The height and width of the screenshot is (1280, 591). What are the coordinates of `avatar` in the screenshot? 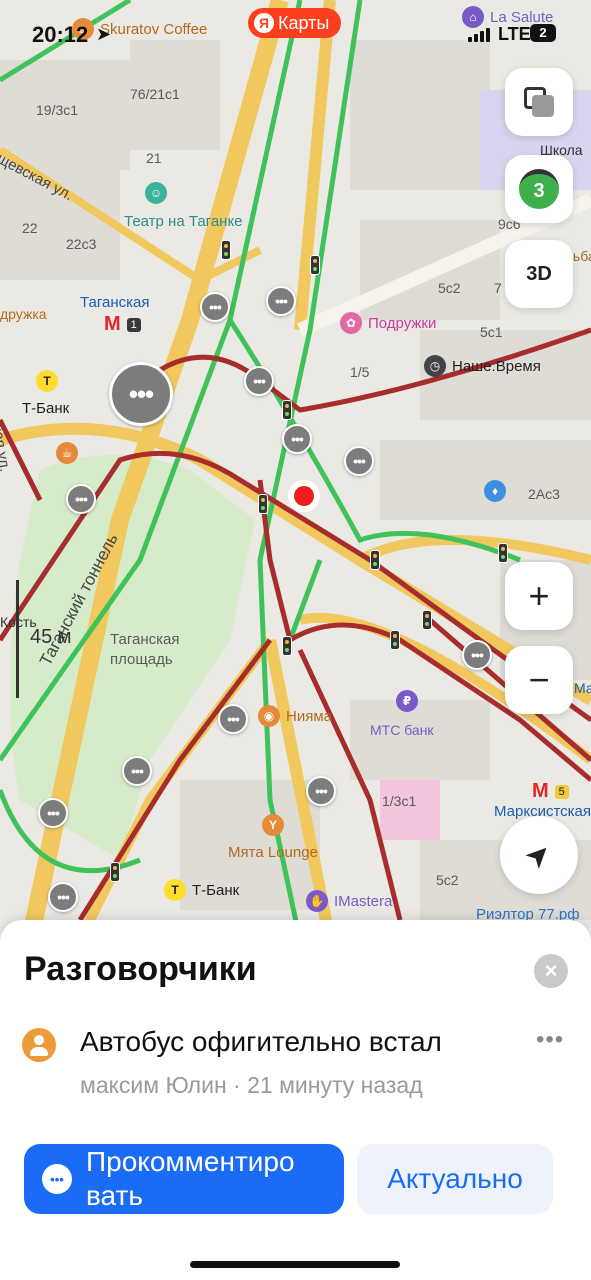 It's located at (39, 1045).